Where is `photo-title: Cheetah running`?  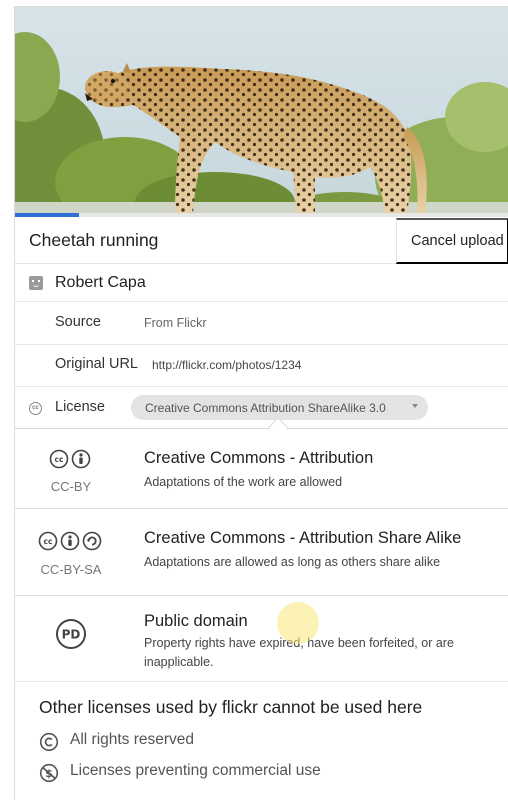
photo-title: Cheetah running is located at coordinates (93, 240).